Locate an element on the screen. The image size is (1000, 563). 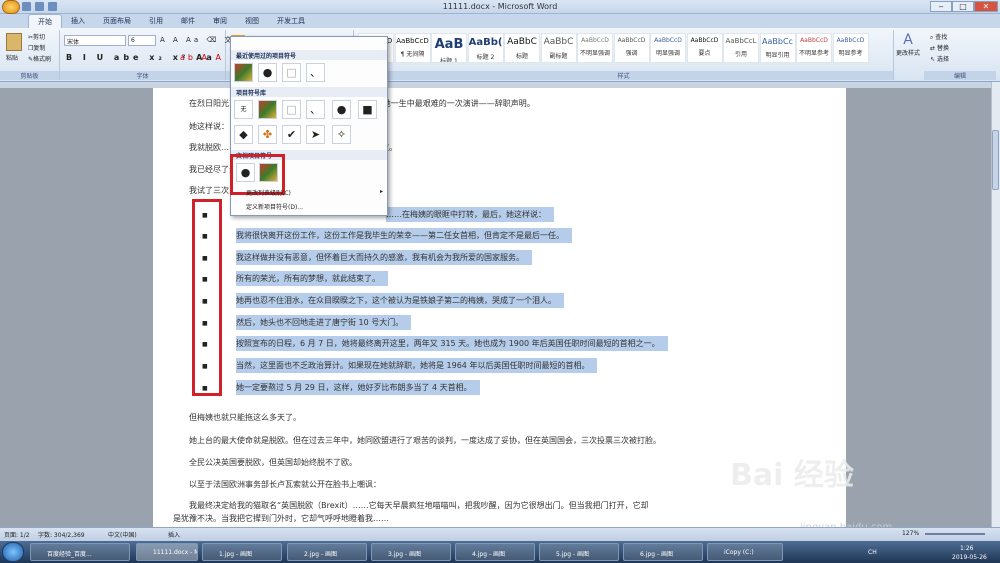
style-sample: AaBbCcL is located at coordinates (741, 41).